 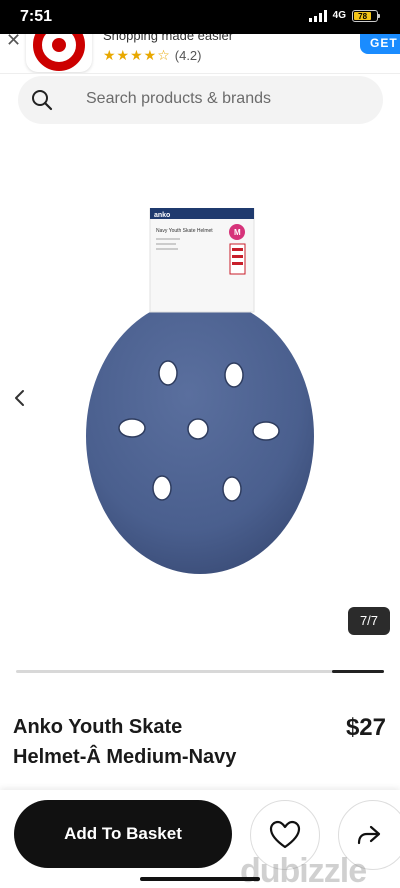 What do you see at coordinates (237, 232) in the screenshot?
I see `package-size: M` at bounding box center [237, 232].